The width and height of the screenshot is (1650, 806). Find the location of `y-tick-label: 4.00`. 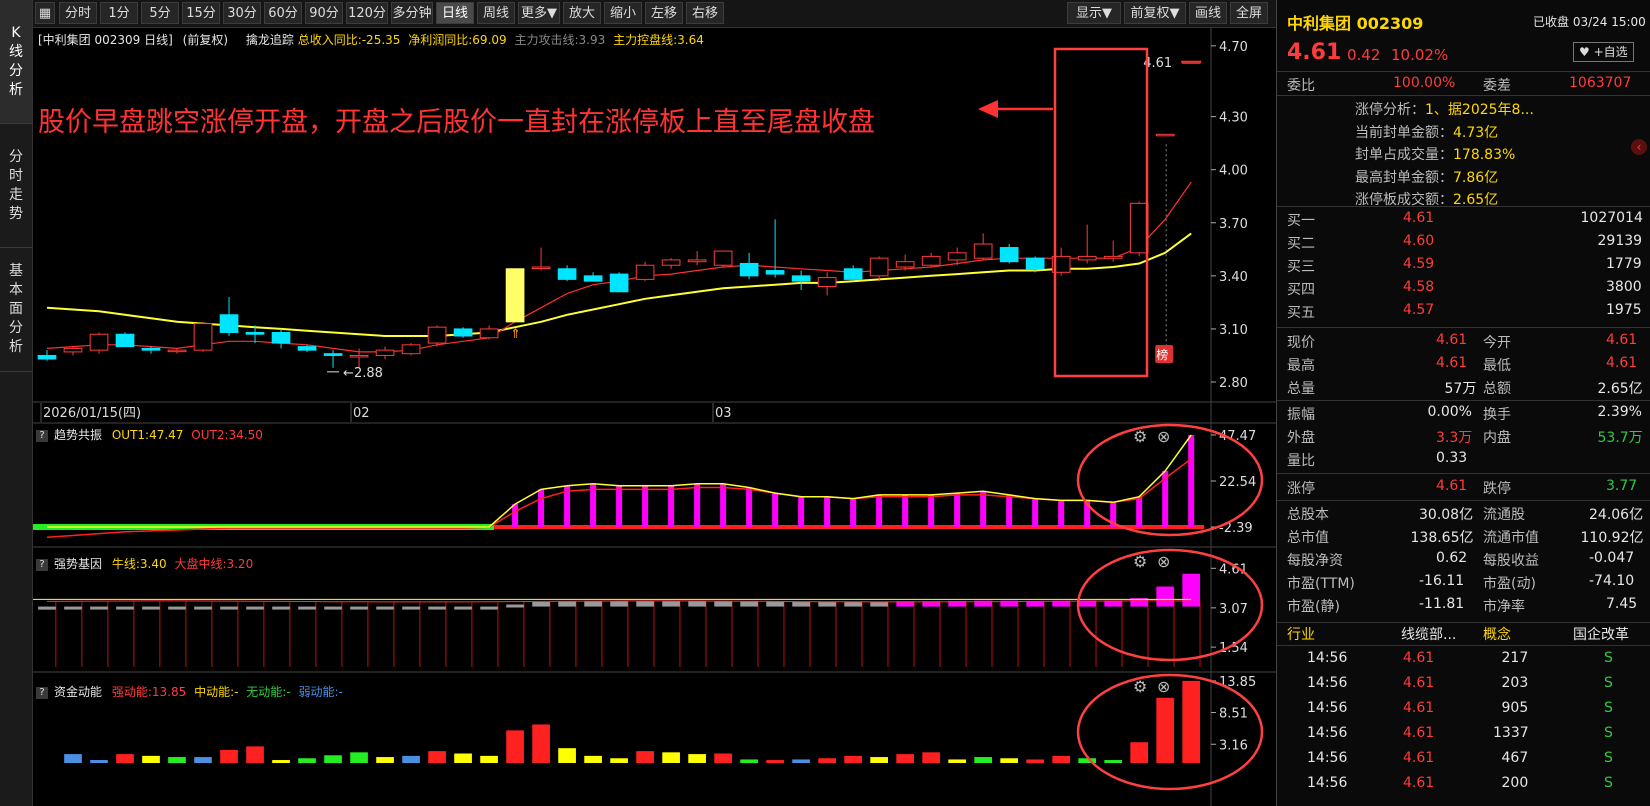

y-tick-label: 4.00 is located at coordinates (1233, 171).